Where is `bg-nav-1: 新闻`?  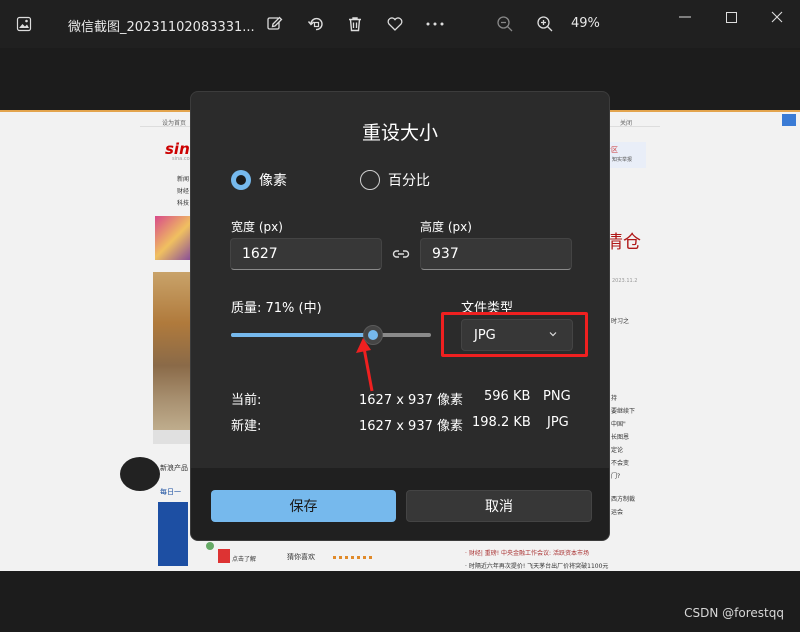
bg-nav-1: 新闻 is located at coordinates (183, 179).